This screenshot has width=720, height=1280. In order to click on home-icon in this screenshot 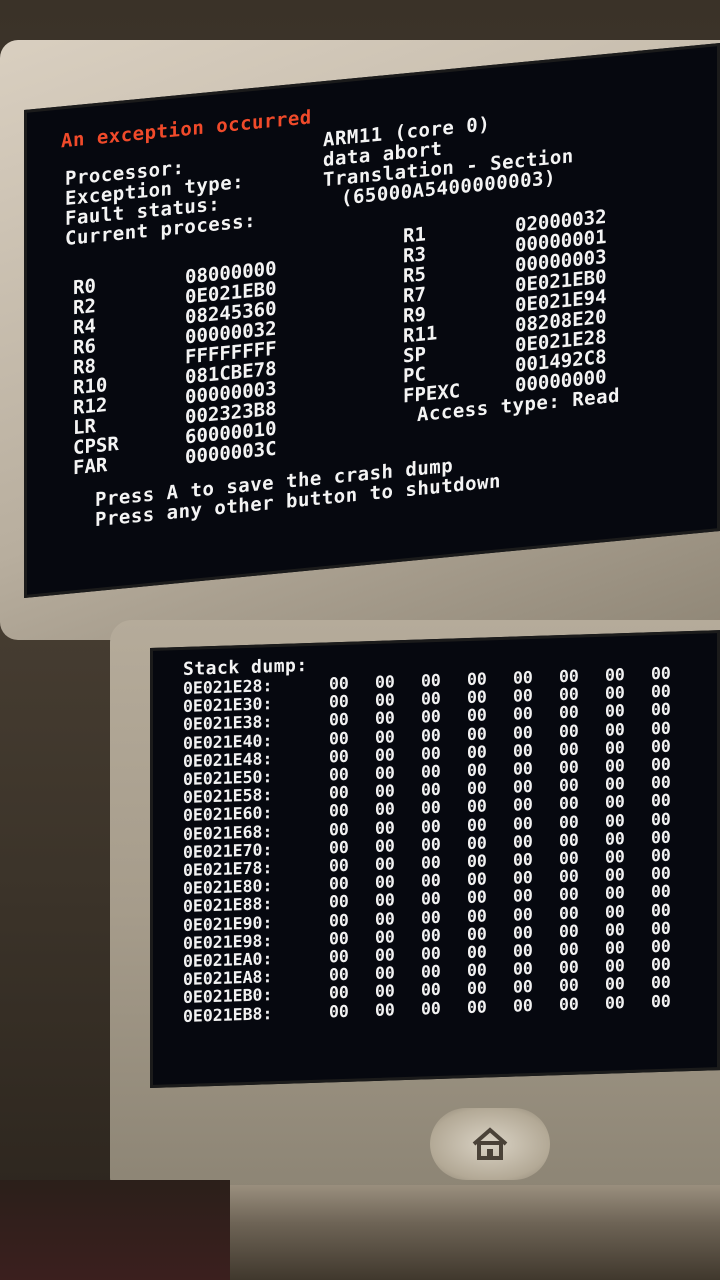, I will do `click(490, 1143)`.